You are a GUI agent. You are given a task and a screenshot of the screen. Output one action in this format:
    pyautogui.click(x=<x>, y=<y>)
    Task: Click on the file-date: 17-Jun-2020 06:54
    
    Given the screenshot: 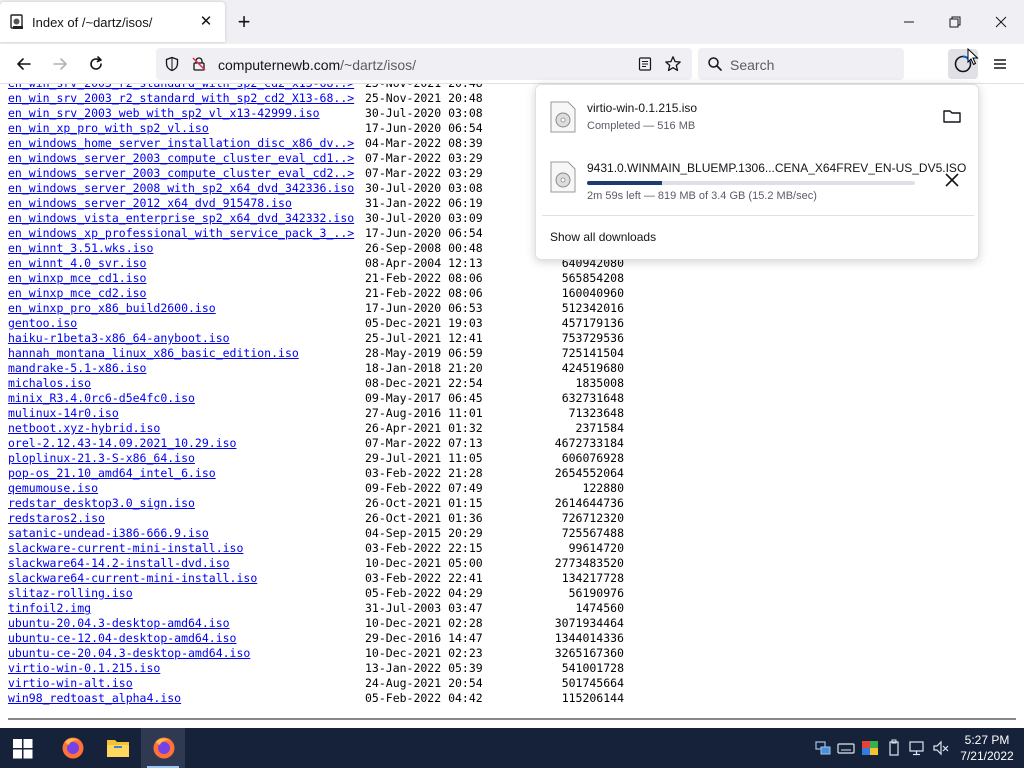 What is the action you would take?
    pyautogui.click(x=424, y=128)
    